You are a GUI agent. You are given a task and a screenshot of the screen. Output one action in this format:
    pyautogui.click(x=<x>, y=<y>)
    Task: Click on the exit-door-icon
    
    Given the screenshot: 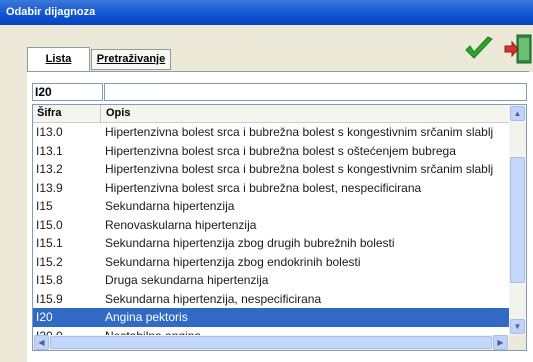 What is the action you would take?
    pyautogui.click(x=518, y=49)
    